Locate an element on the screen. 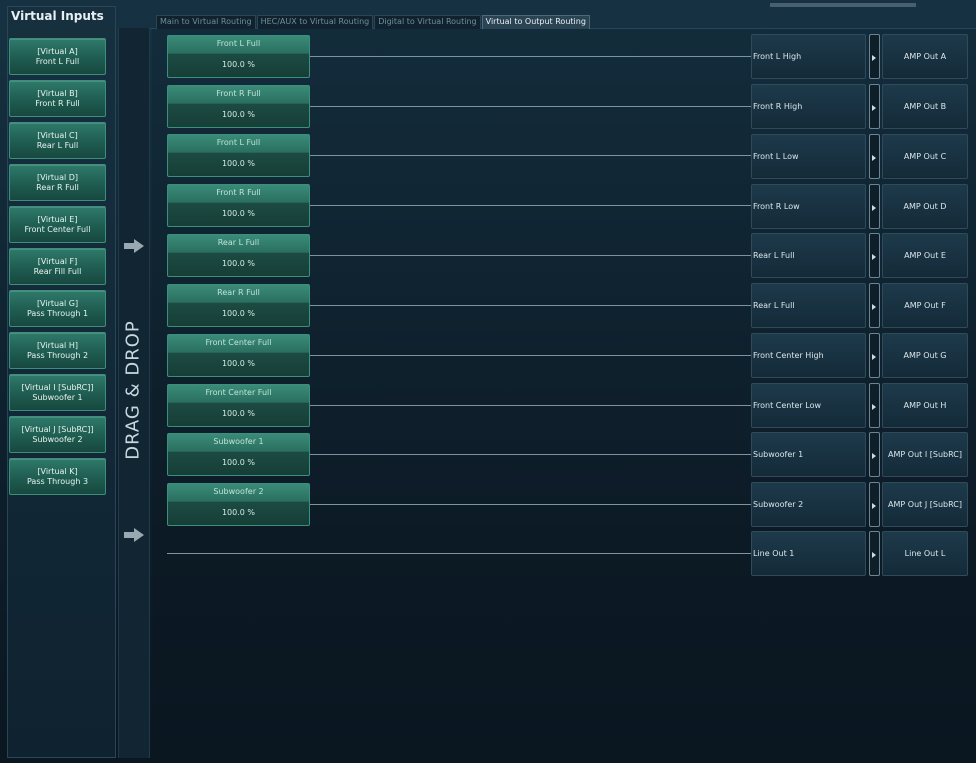 This screenshot has height=763, width=976. virtual-input-id: [Virtual G] is located at coordinates (57, 303).